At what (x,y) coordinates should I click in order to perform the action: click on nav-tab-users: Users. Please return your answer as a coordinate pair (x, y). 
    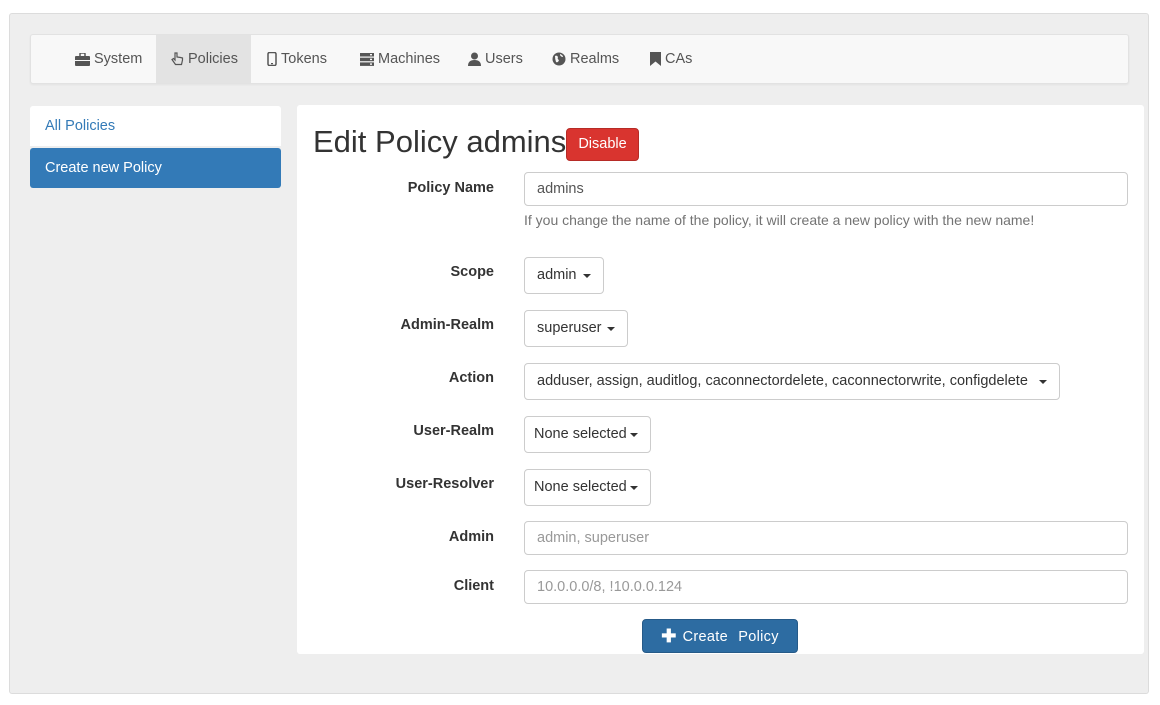
    Looking at the image, I should click on (495, 59).